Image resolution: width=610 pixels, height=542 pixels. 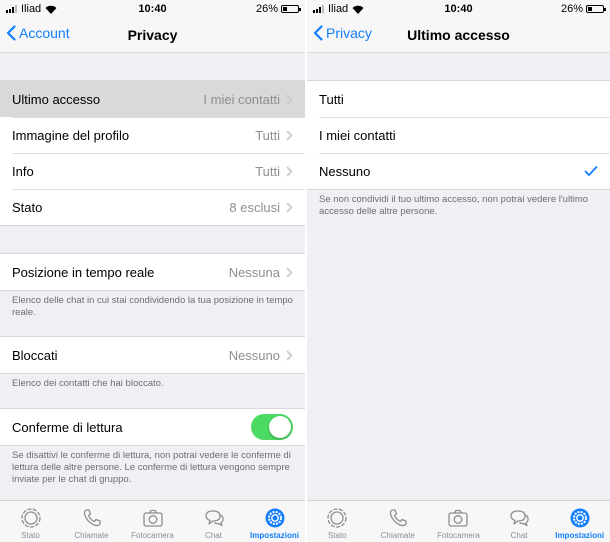 I want to click on last-seen-options-group: Tutti I miei contatti Nessuno, so click(x=458, y=135).